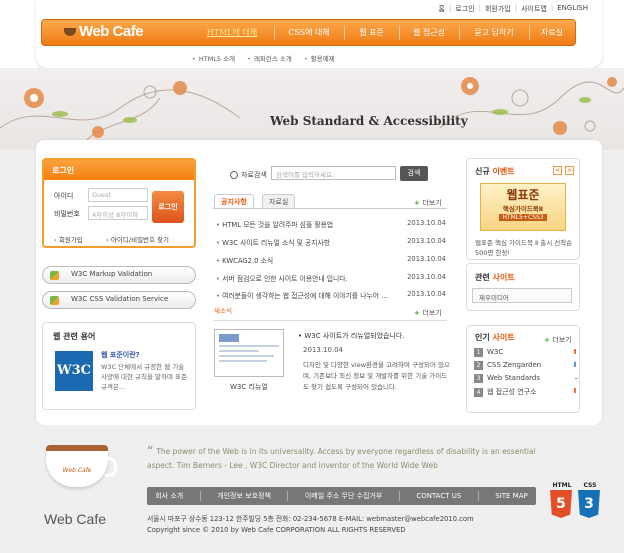  Describe the element at coordinates (249, 387) in the screenshot. I see `feature-caption: W3C 리뉴얼` at that location.